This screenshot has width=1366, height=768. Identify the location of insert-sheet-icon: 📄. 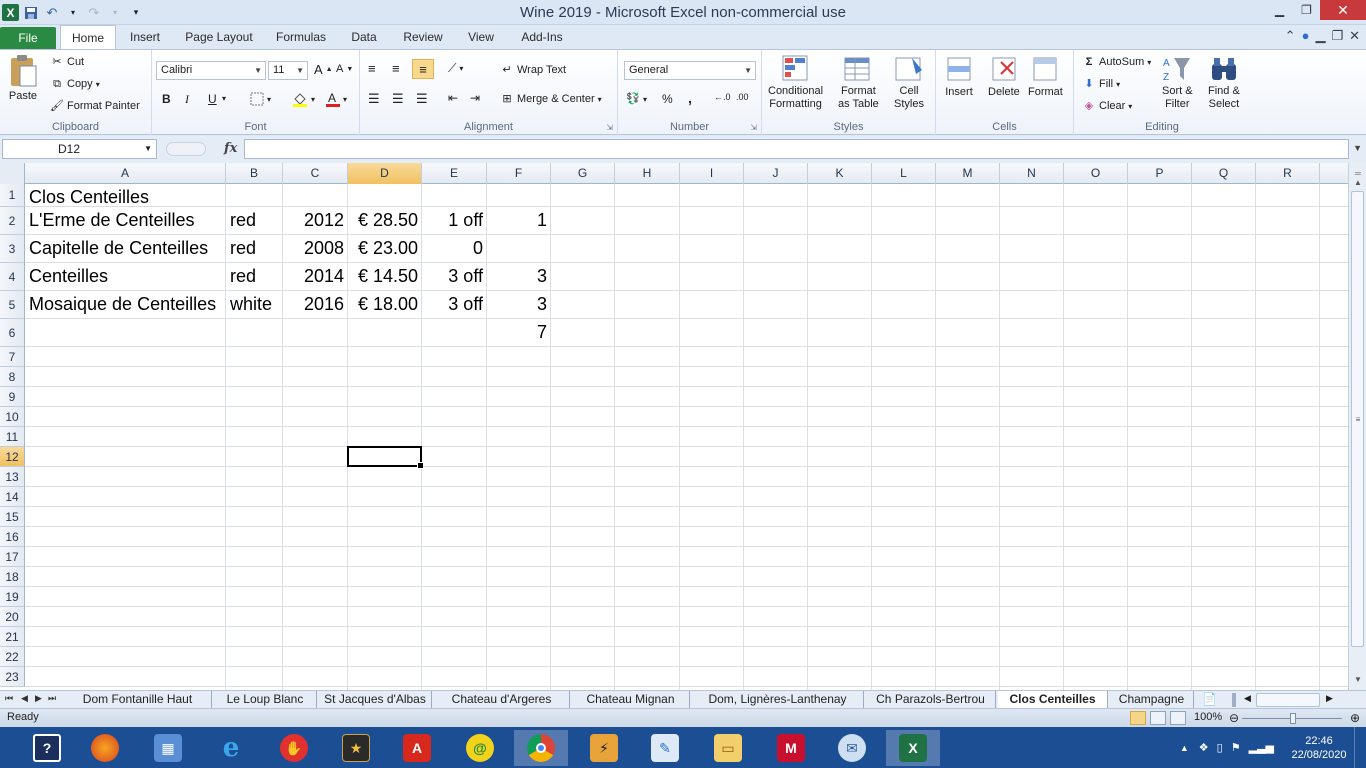
(1209, 699).